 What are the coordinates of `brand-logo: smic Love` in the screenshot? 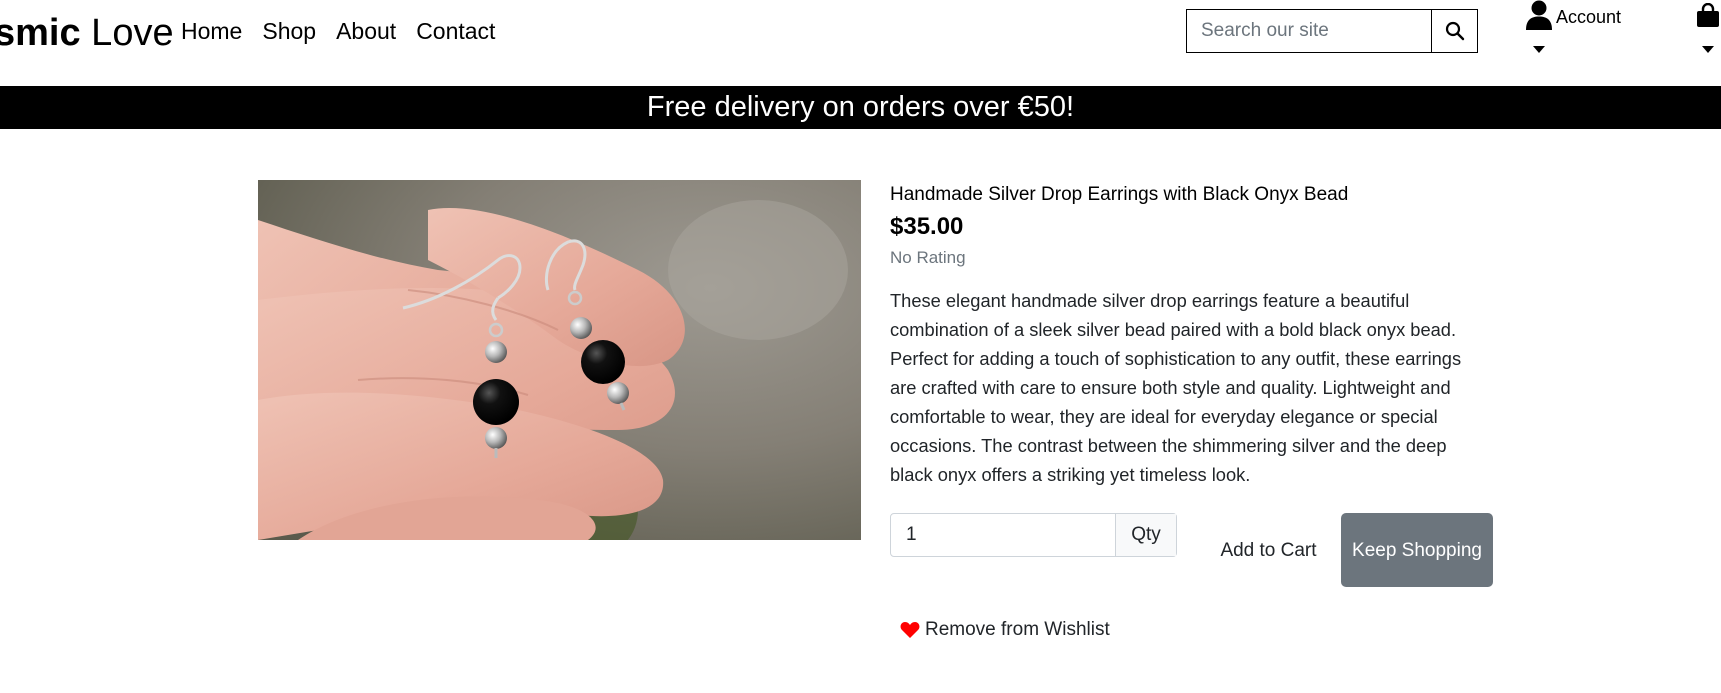 It's located at (87, 33).